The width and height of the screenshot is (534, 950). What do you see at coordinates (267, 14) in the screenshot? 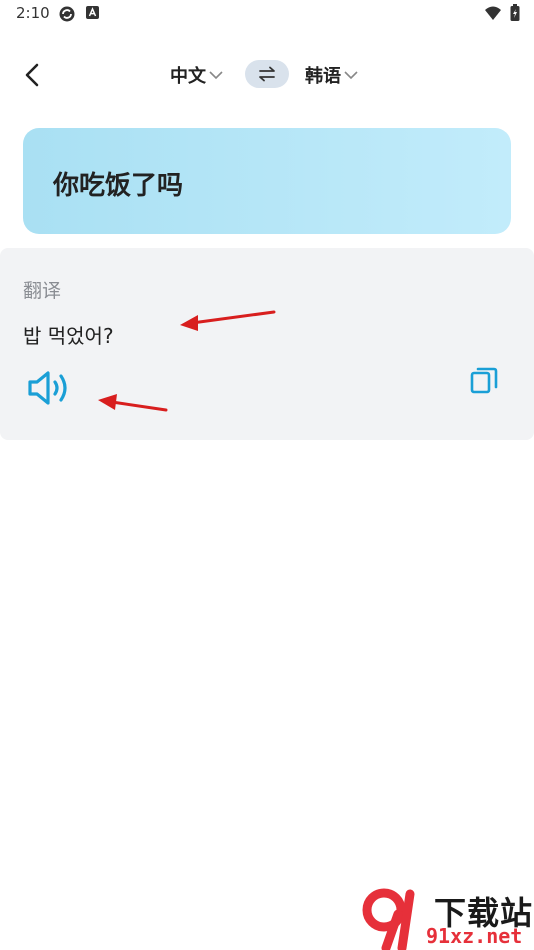
I see `status-bar: 2:10` at bounding box center [267, 14].